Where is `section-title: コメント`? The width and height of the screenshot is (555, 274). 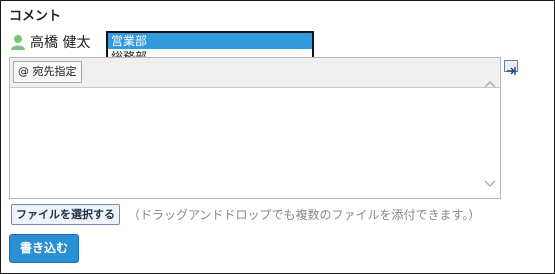
section-title: コメント is located at coordinates (35, 16).